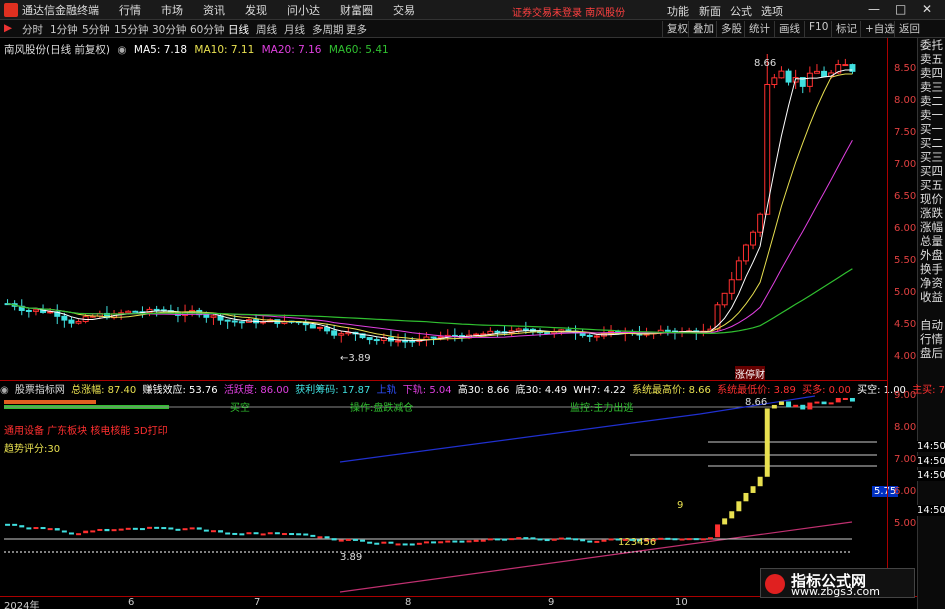 The height and width of the screenshot is (609, 945). What do you see at coordinates (905, 459) in the screenshot?
I see `ind-tick: 7.00` at bounding box center [905, 459].